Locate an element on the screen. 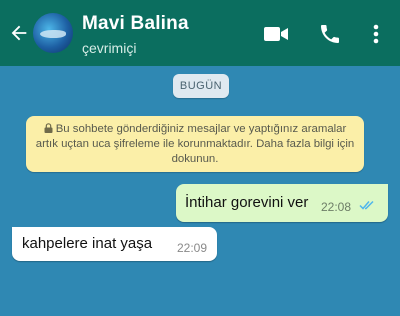  whale-image is located at coordinates (53, 34).